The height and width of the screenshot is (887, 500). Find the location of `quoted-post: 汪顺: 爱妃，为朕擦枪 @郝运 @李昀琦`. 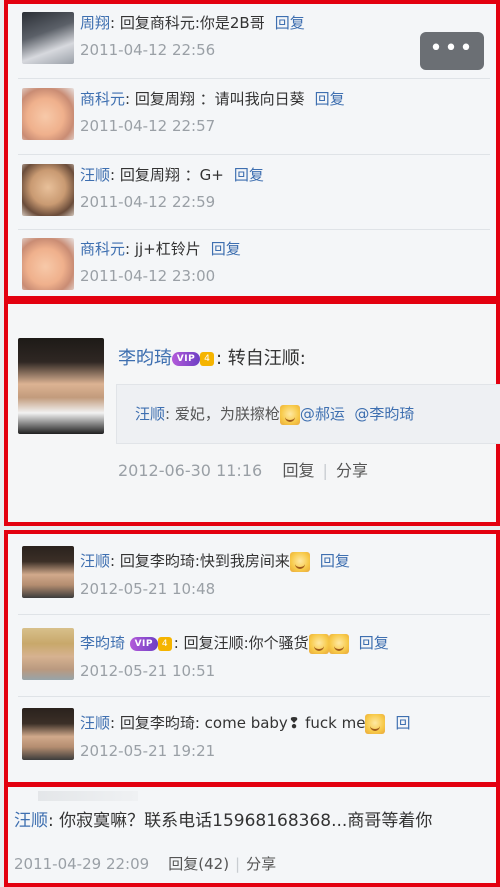

quoted-post: 汪顺: 爱妃，为朕擦枪 @郝运 @李昀琦 is located at coordinates (308, 414).